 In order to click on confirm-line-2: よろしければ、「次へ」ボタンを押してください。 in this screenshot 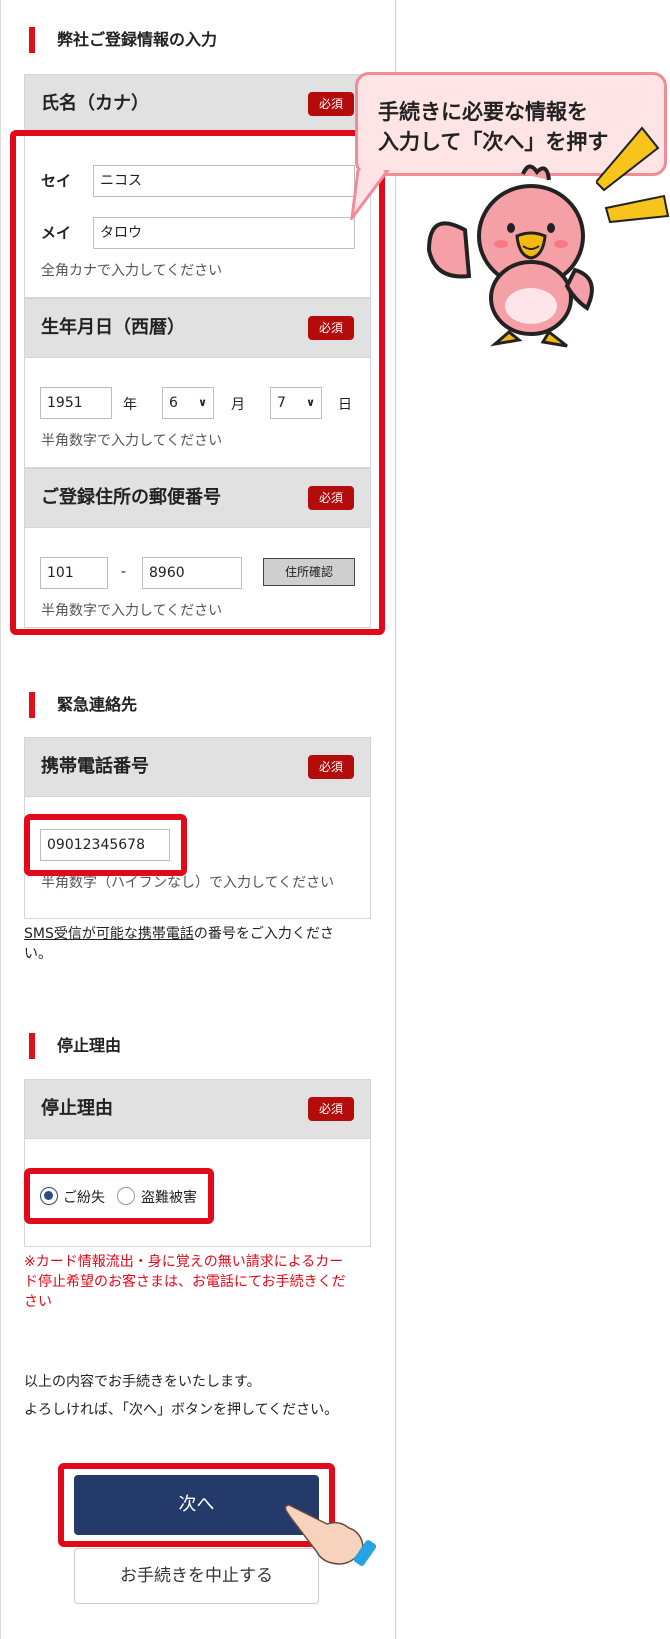, I will do `click(181, 1410)`.